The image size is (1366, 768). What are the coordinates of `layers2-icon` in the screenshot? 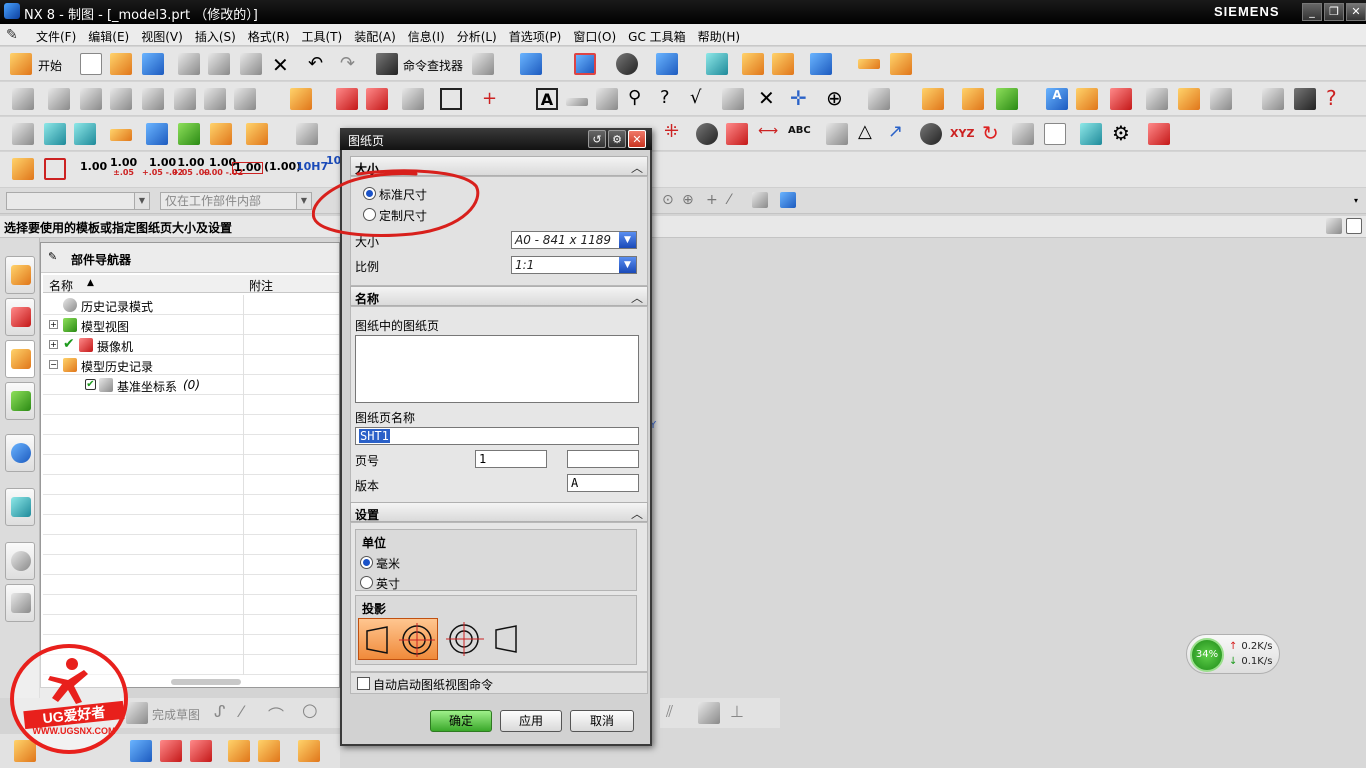 It's located at (85, 134).